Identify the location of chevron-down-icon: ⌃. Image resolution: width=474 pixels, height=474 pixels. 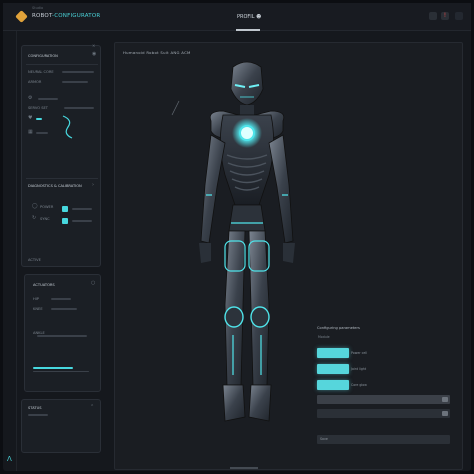
(92, 407).